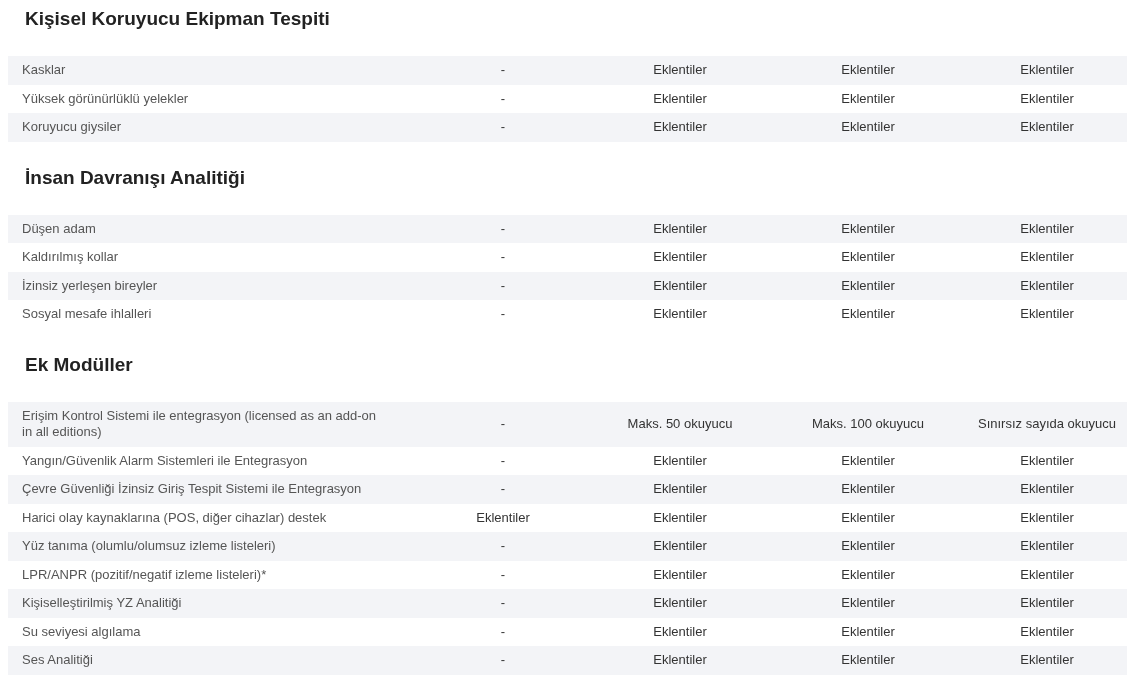 This screenshot has height=677, width=1127. What do you see at coordinates (135, 177) in the screenshot?
I see `section-heading: İnsan Davranışı Analitiği` at bounding box center [135, 177].